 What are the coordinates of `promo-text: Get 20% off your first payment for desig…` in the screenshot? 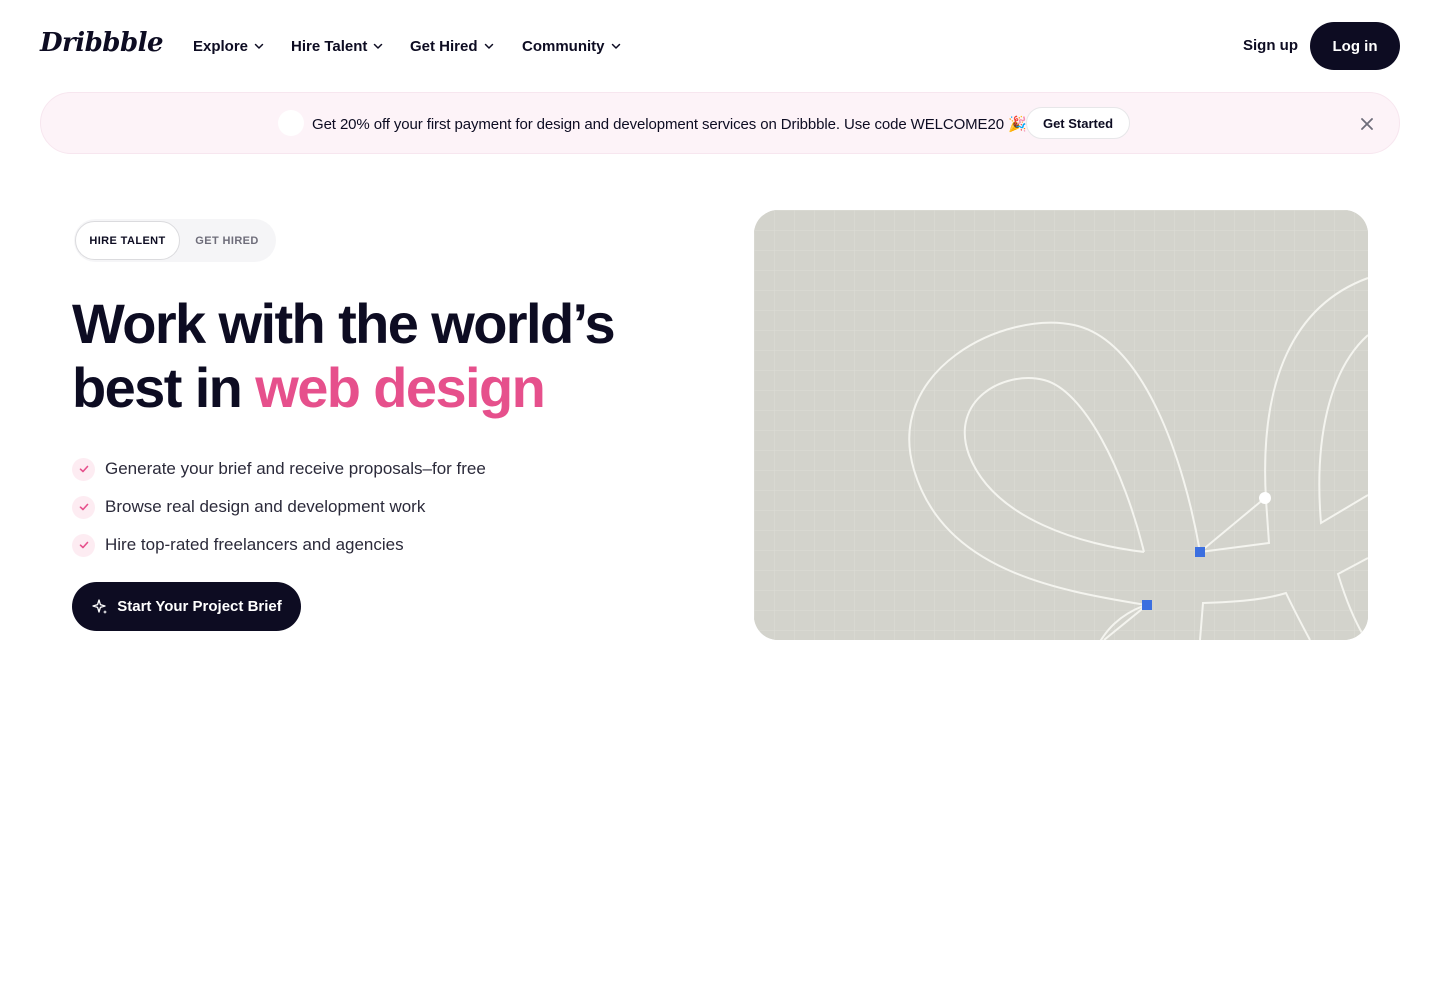 It's located at (669, 124).